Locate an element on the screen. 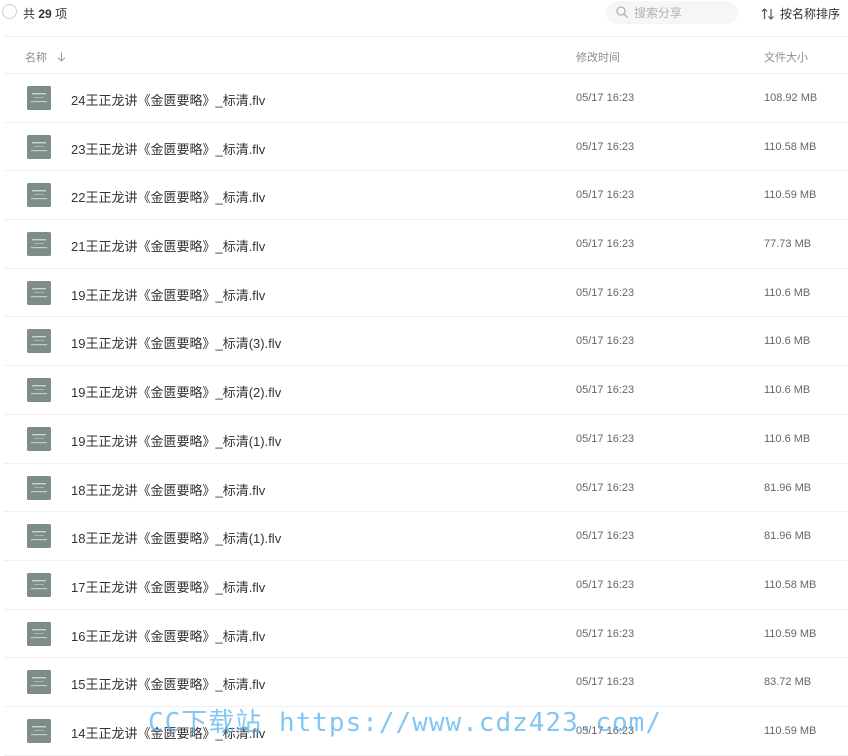 The image size is (848, 756). list-header: 名称 修改时间 文件大小 is located at coordinates (426, 55).